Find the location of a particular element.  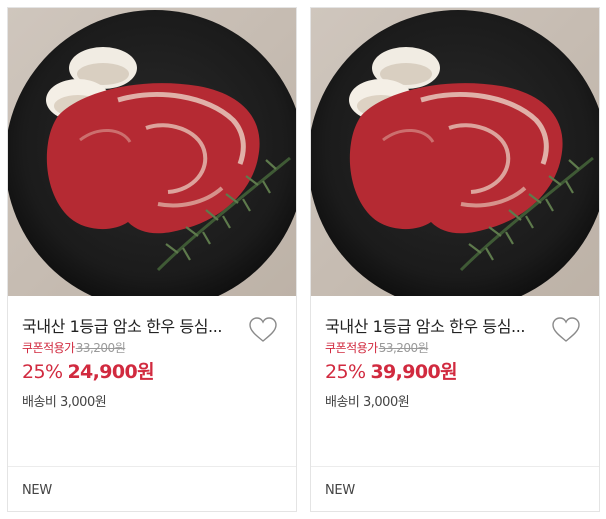

coupon-price-row: 쿠폰적용가53,200원 is located at coordinates (377, 348).